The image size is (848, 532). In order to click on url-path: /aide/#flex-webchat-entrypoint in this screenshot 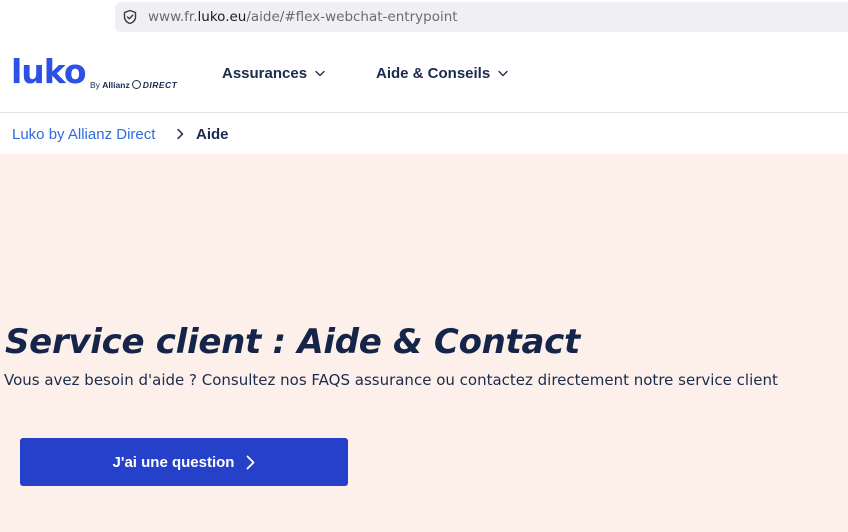, I will do `click(352, 17)`.